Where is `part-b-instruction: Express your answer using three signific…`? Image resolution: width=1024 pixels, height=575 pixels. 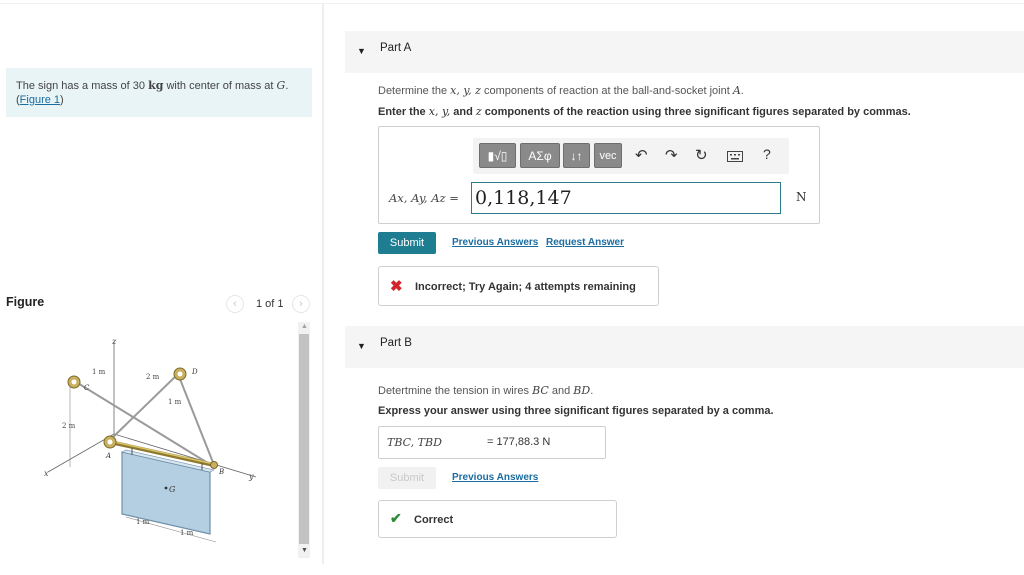 part-b-instruction: Express your answer using three signific… is located at coordinates (576, 411).